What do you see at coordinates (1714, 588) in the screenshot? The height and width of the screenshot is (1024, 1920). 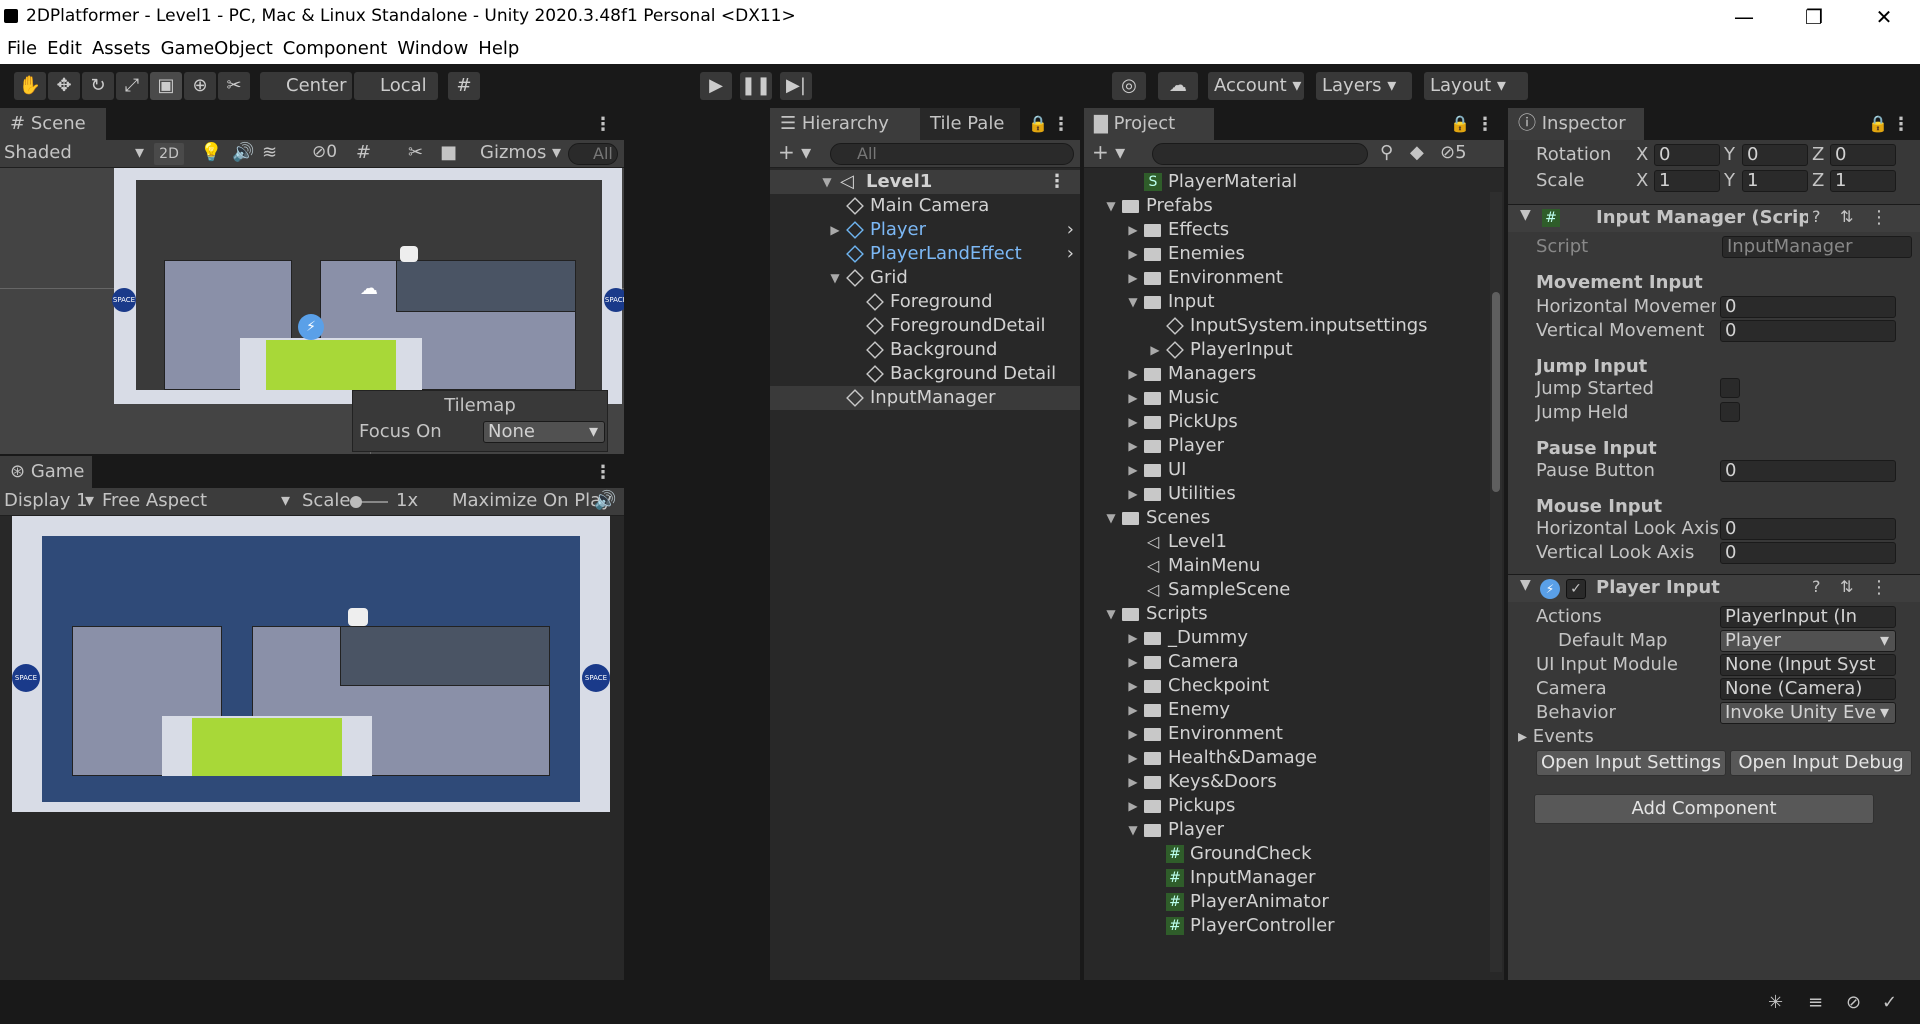 I see `player-input-header: ▼ ⚡ ✓ Player Input ? ⇅ ⋮` at bounding box center [1714, 588].